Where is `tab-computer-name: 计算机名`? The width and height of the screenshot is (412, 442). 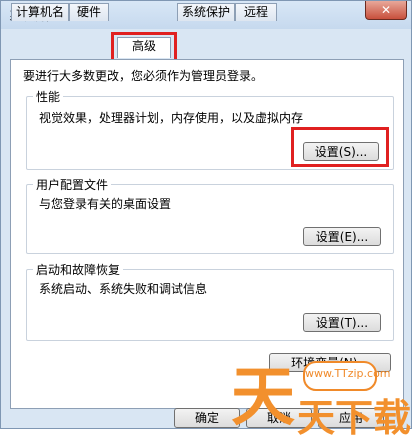 tab-computer-name: 计算机名 is located at coordinates (40, 12).